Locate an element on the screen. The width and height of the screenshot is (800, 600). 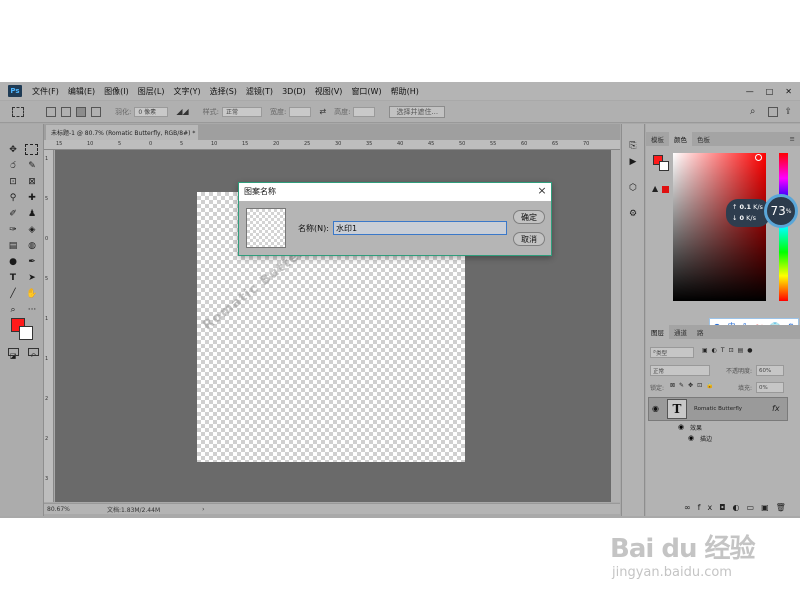
menu-view: 视图(V) is located at coordinates (329, 91).